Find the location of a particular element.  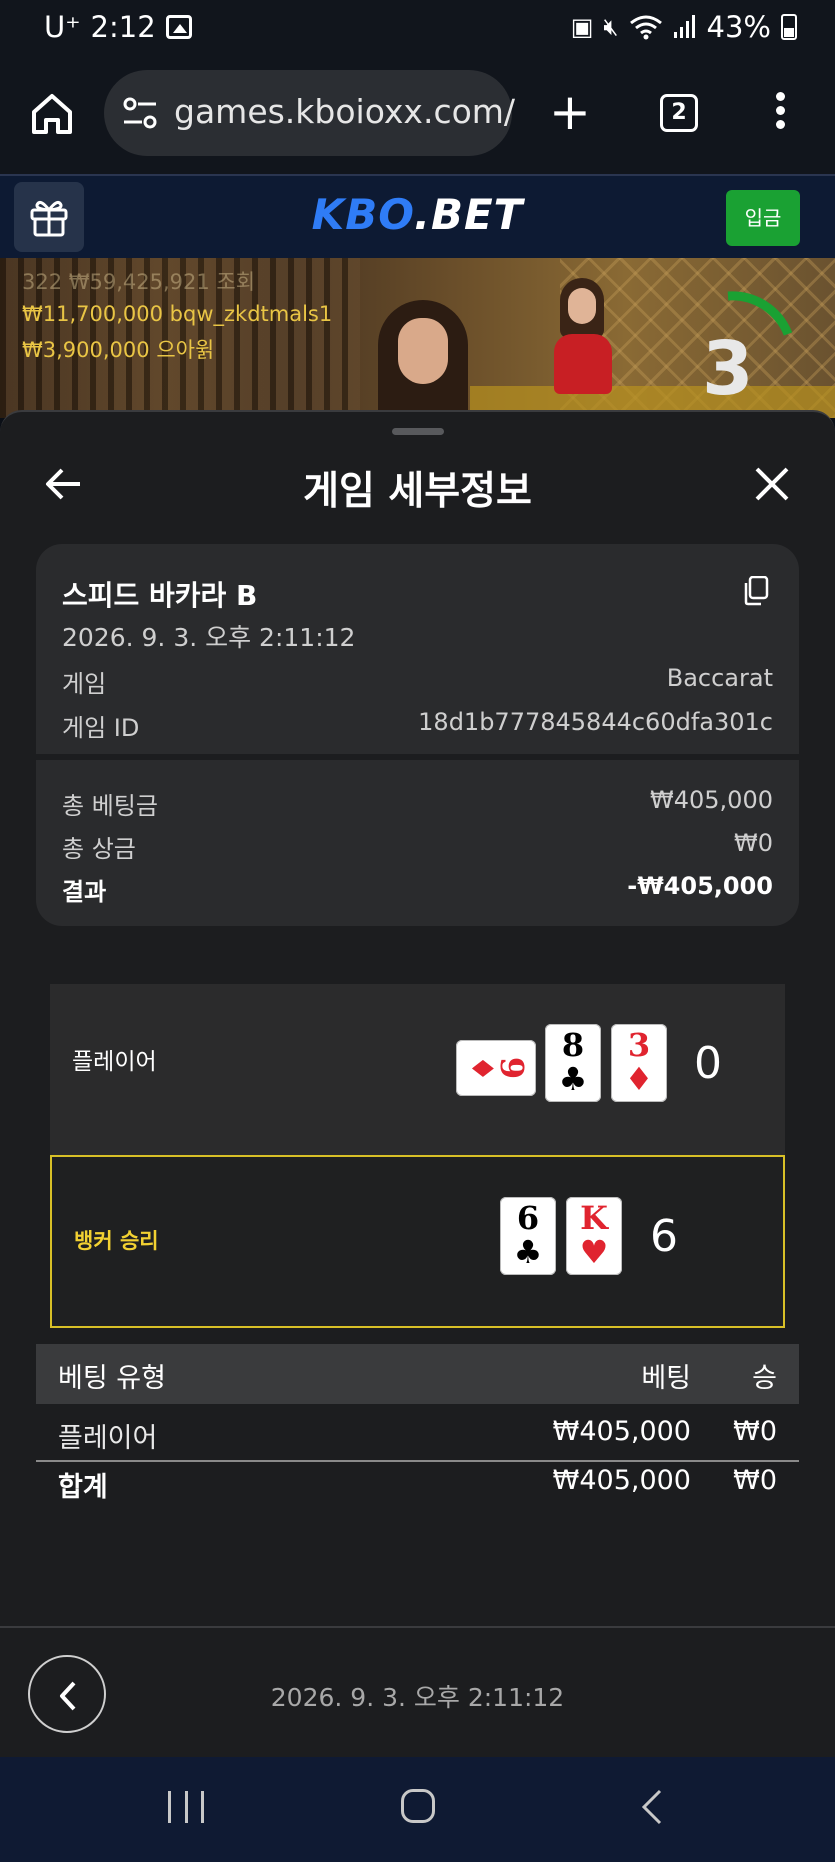

status-bar: U⁺ 2:12 ▣ 🔇︎ 43% is located at coordinates (417, 28).